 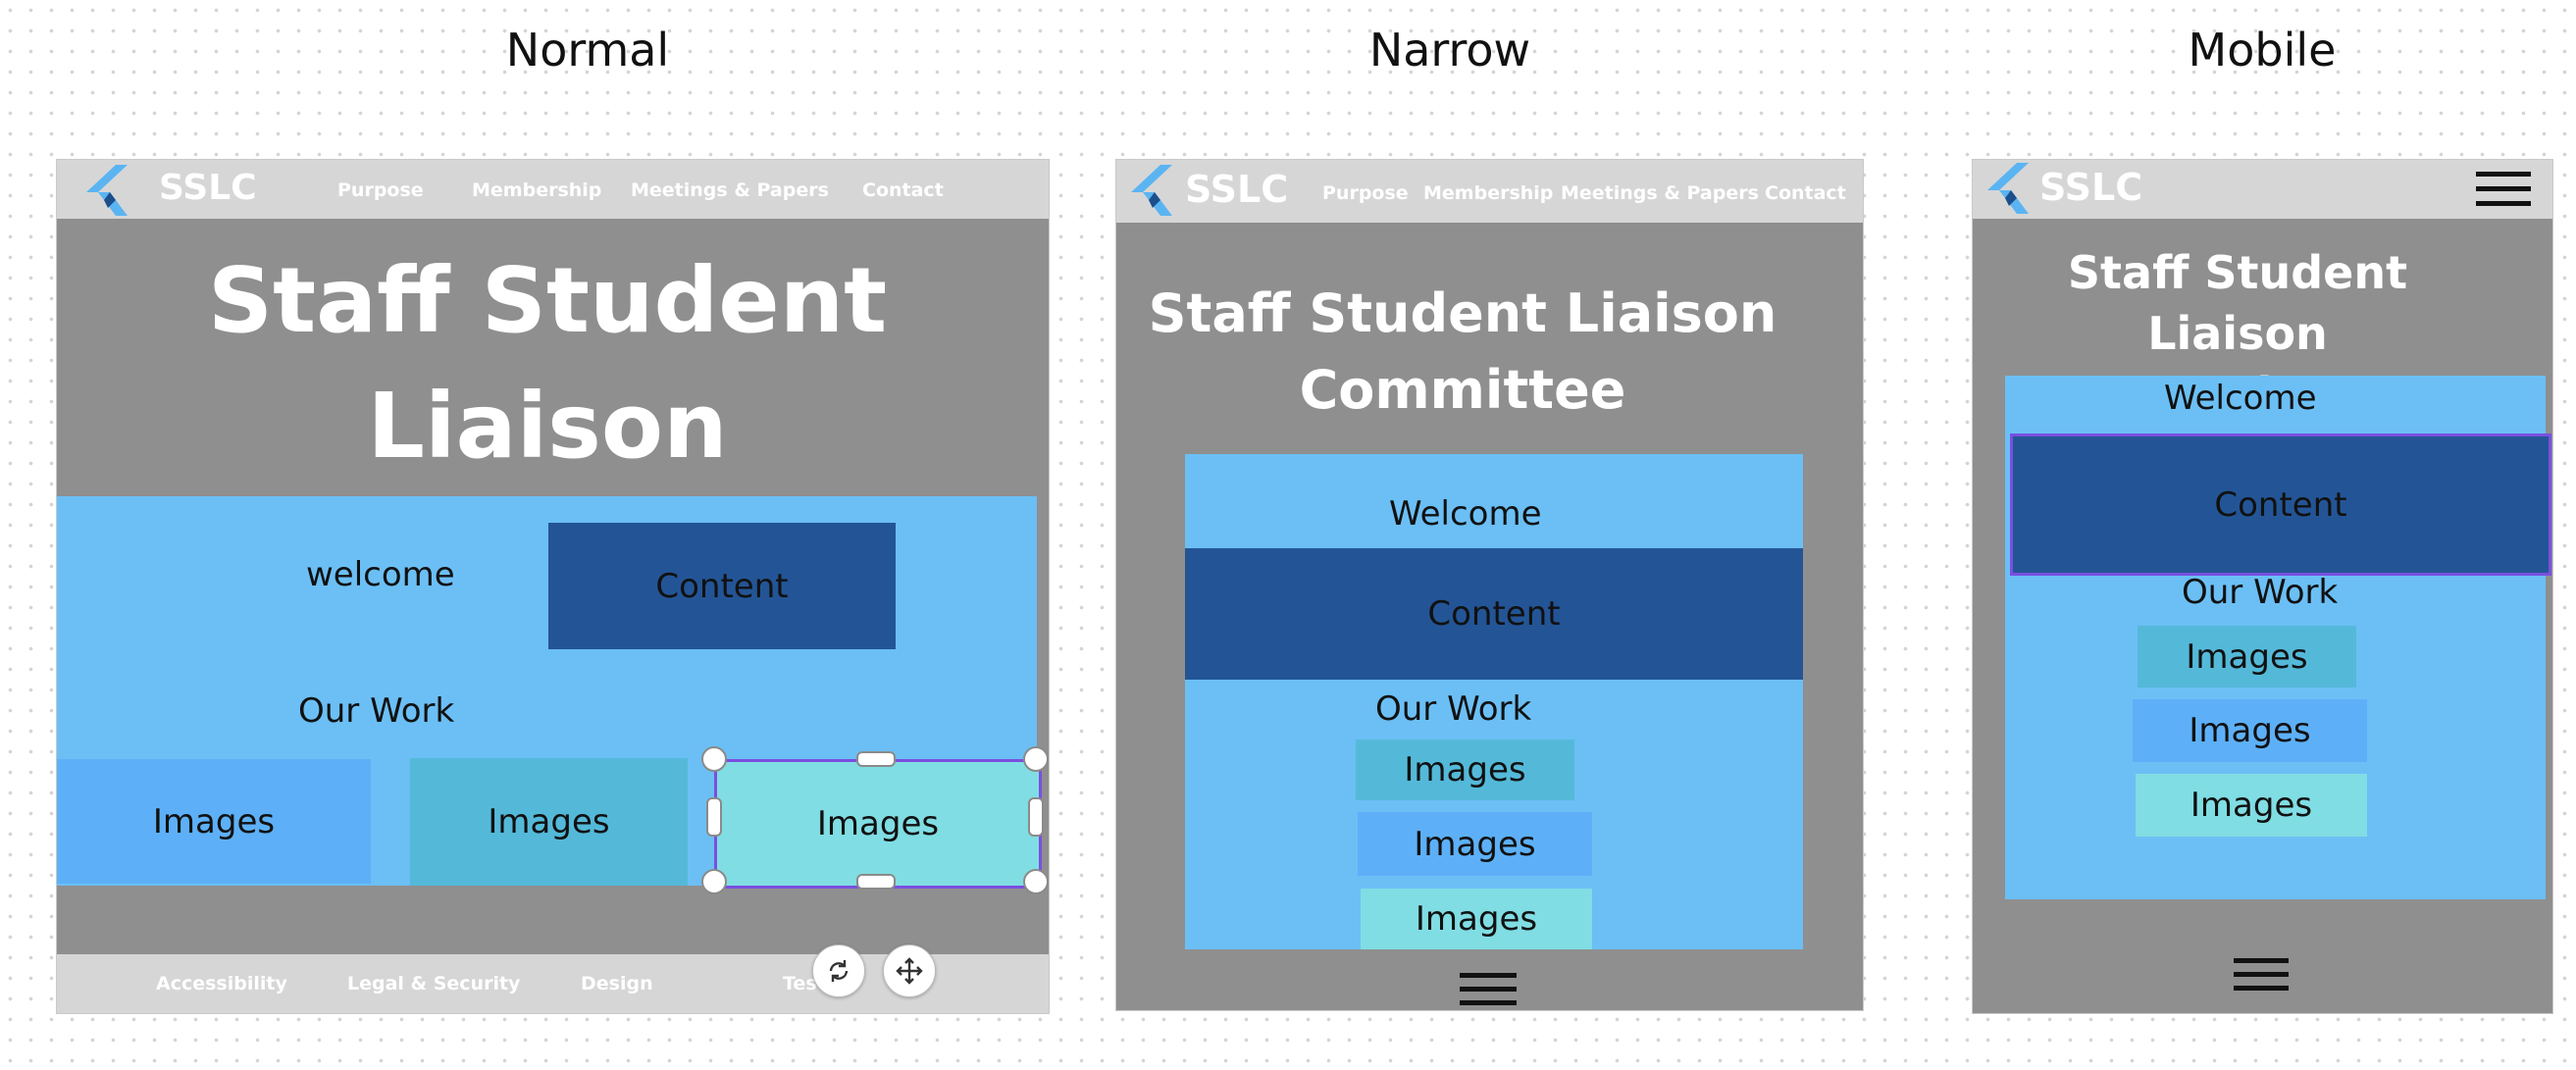 I want to click on mobile-our-work-label: Our Work, so click(x=2260, y=592).